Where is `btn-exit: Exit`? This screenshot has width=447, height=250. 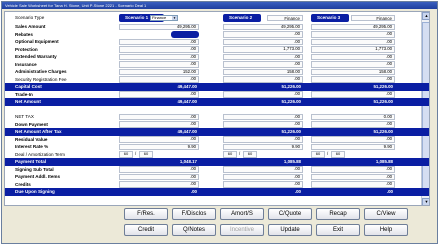
btn-exit: Exit is located at coordinates (338, 230).